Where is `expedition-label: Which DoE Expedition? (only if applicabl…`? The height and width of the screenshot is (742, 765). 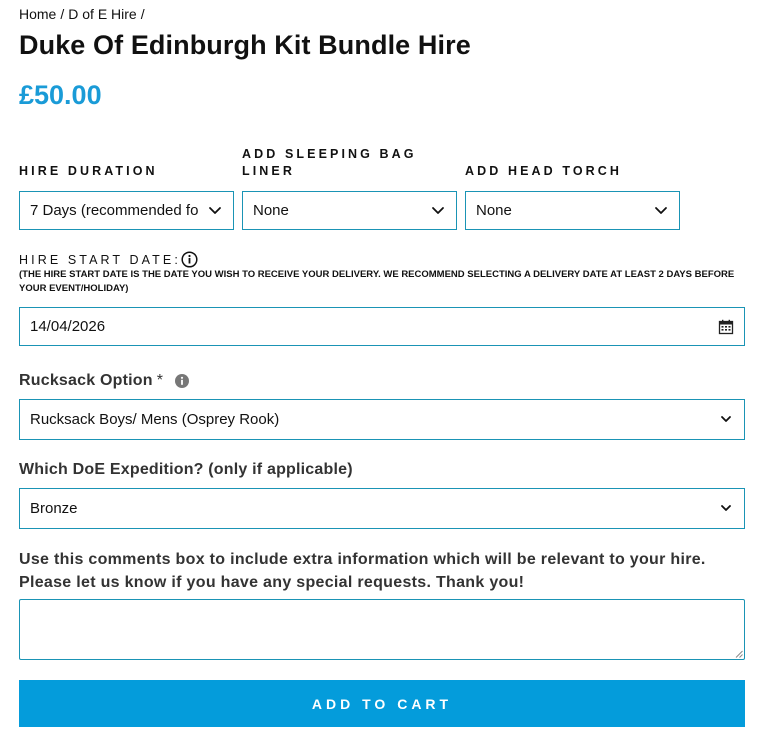 expedition-label: Which DoE Expedition? (only if applicabl… is located at coordinates (186, 470).